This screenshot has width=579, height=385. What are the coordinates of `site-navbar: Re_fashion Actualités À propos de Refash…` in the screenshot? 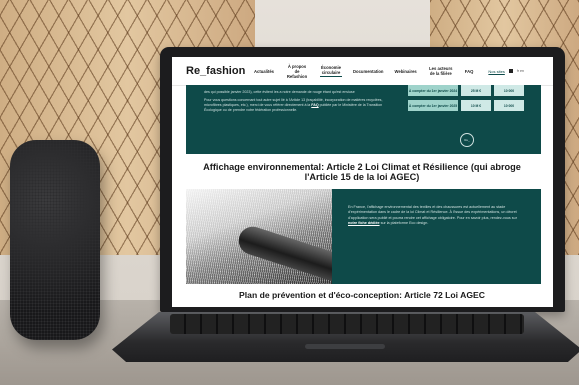 It's located at (362, 71).